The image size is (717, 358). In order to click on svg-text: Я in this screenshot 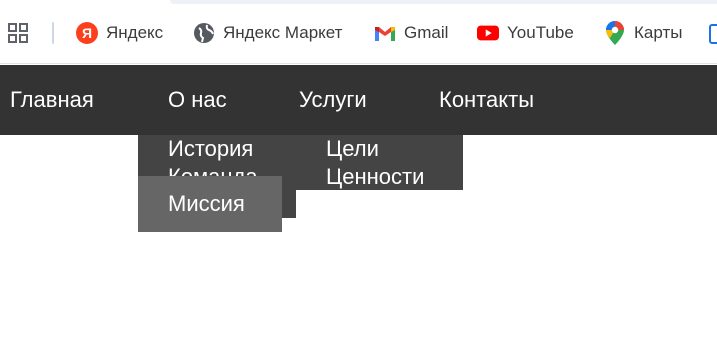, I will do `click(87, 33)`.